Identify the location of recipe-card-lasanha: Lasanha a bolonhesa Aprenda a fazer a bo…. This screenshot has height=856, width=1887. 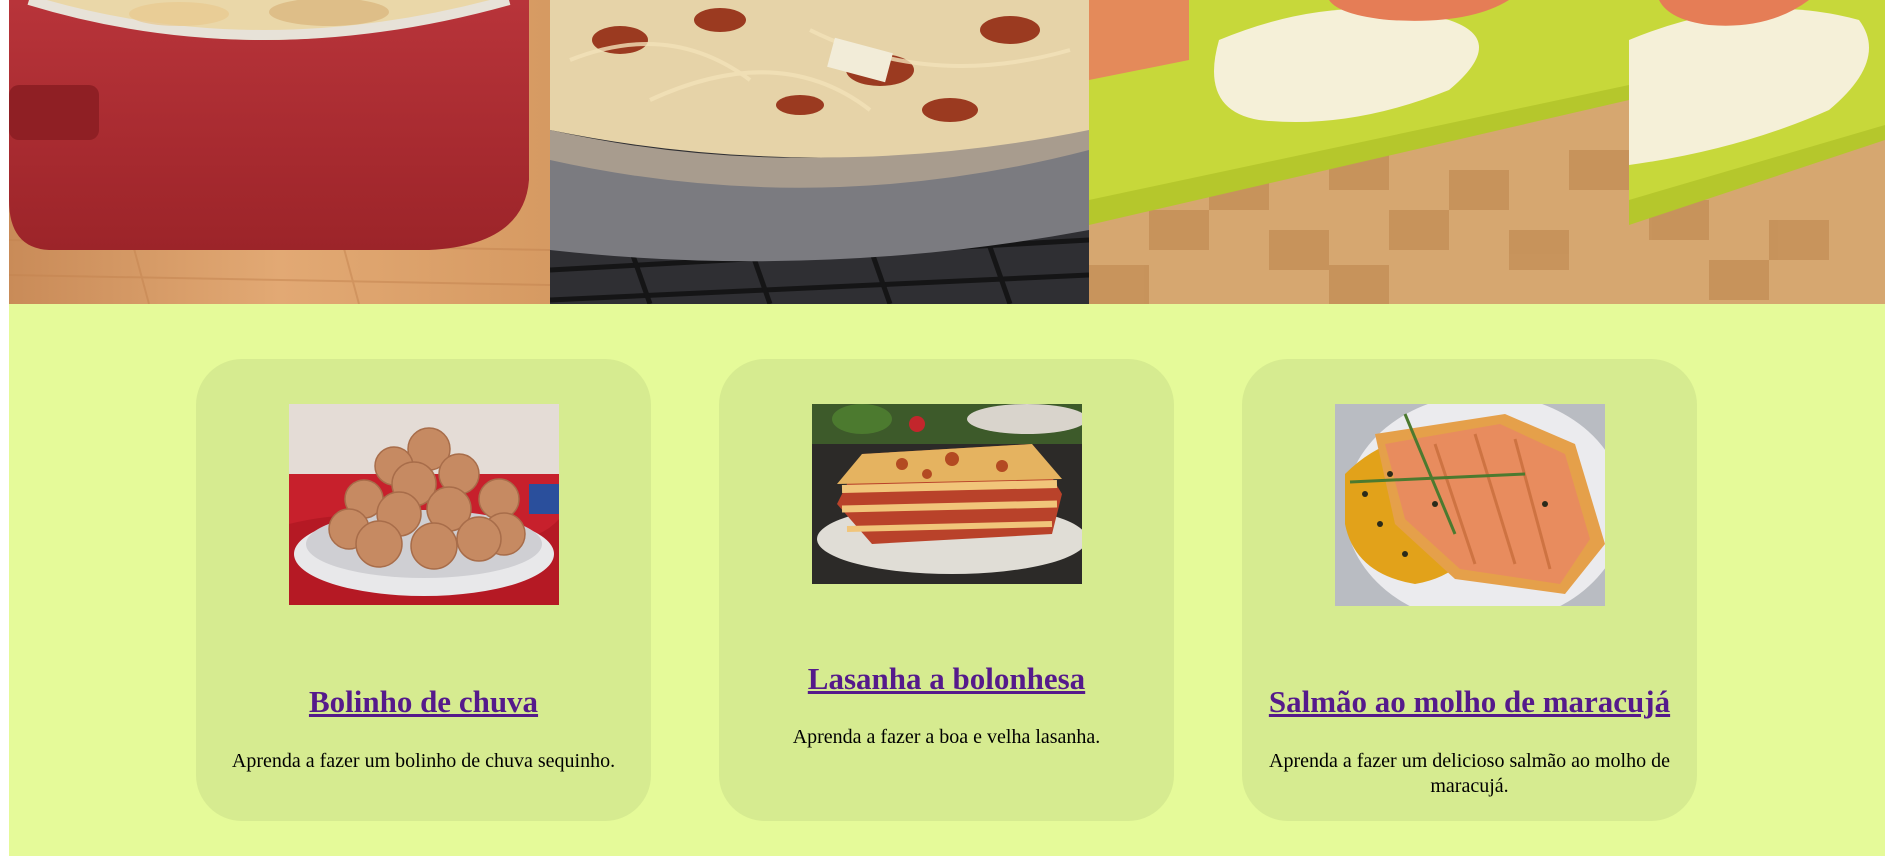
(946, 590).